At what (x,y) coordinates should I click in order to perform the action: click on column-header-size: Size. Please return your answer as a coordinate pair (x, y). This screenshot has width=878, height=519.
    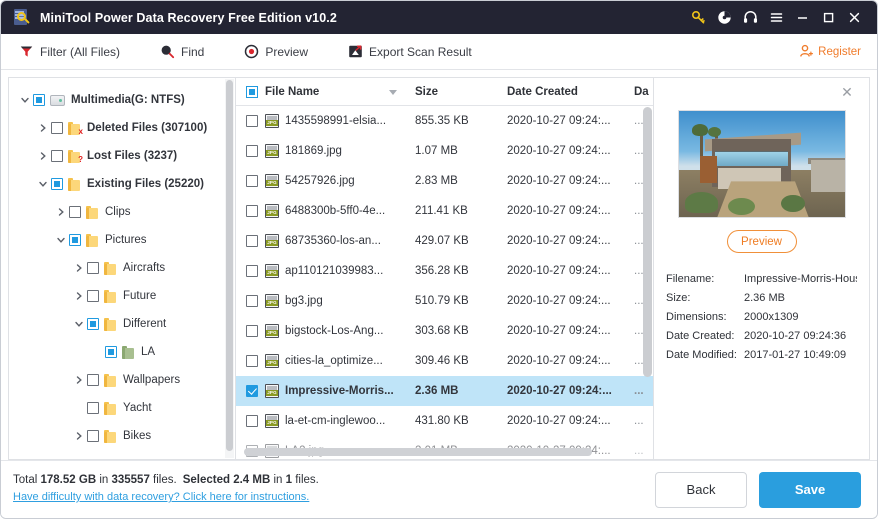
    Looking at the image, I should click on (461, 92).